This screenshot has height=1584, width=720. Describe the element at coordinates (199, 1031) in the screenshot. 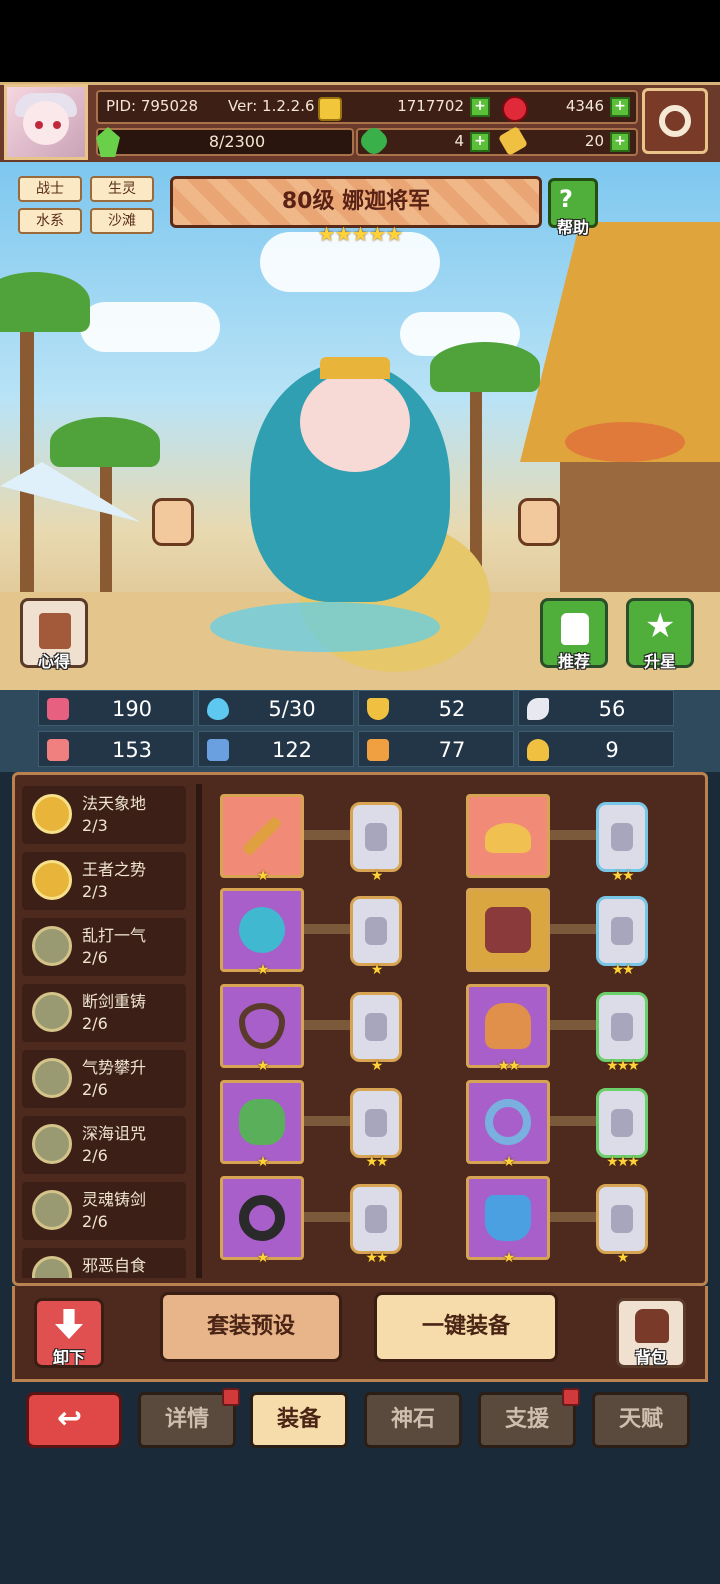

I see `panel-divider` at that location.